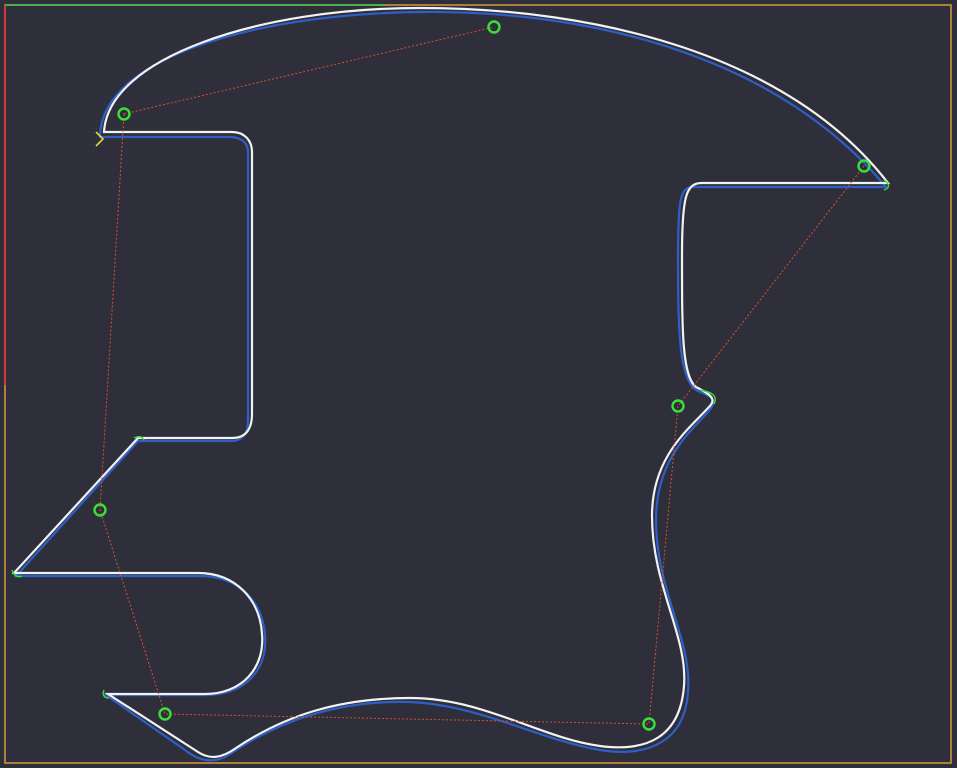  Describe the element at coordinates (104, 101) in the screenshot. I see `grid-region` at that location.